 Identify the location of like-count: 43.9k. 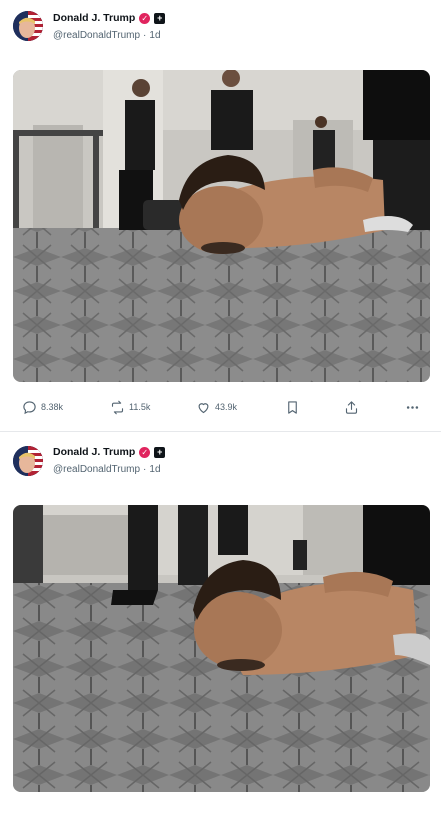
(226, 407).